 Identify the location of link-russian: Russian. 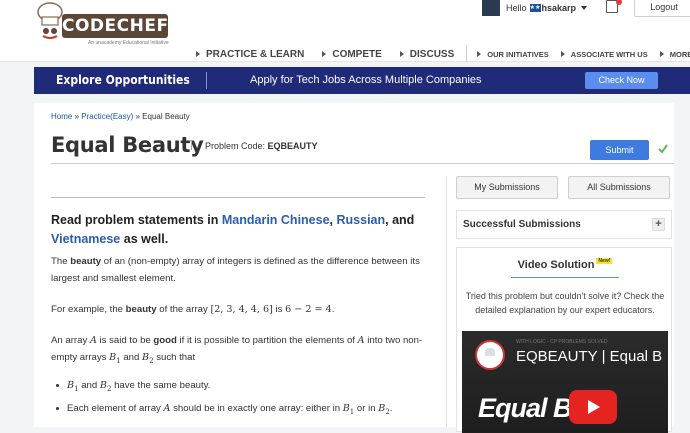
(361, 220).